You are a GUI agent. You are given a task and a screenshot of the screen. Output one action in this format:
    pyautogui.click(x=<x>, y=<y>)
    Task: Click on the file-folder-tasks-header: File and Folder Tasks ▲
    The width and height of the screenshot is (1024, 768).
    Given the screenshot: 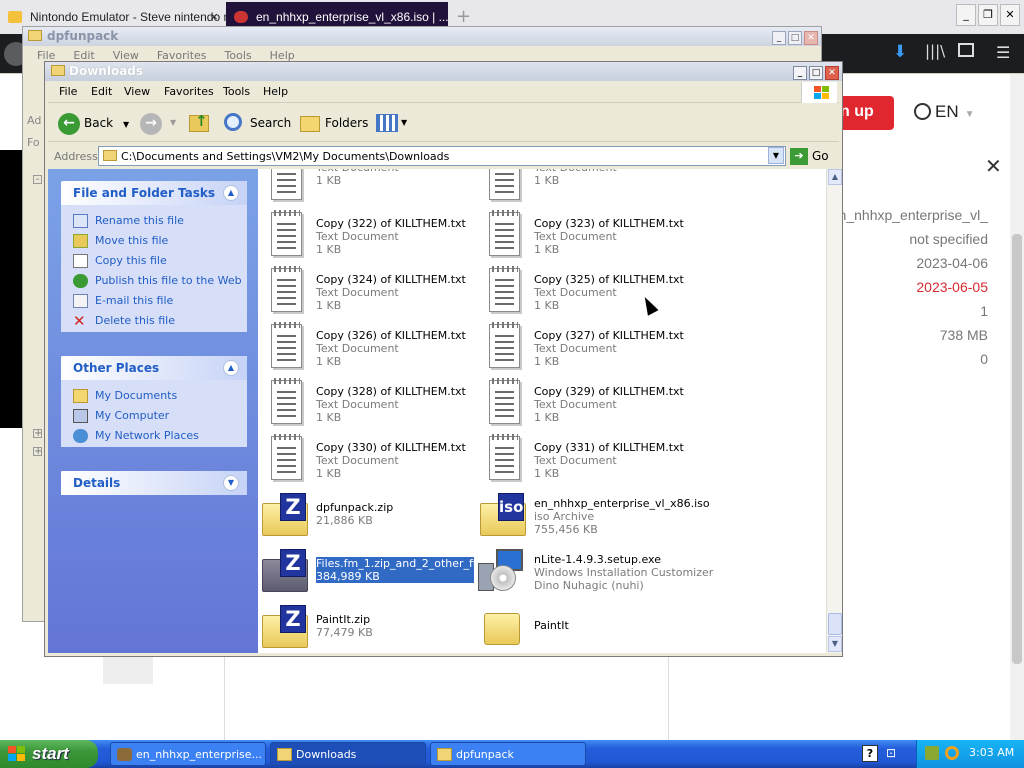 What is the action you would take?
    pyautogui.click(x=154, y=193)
    